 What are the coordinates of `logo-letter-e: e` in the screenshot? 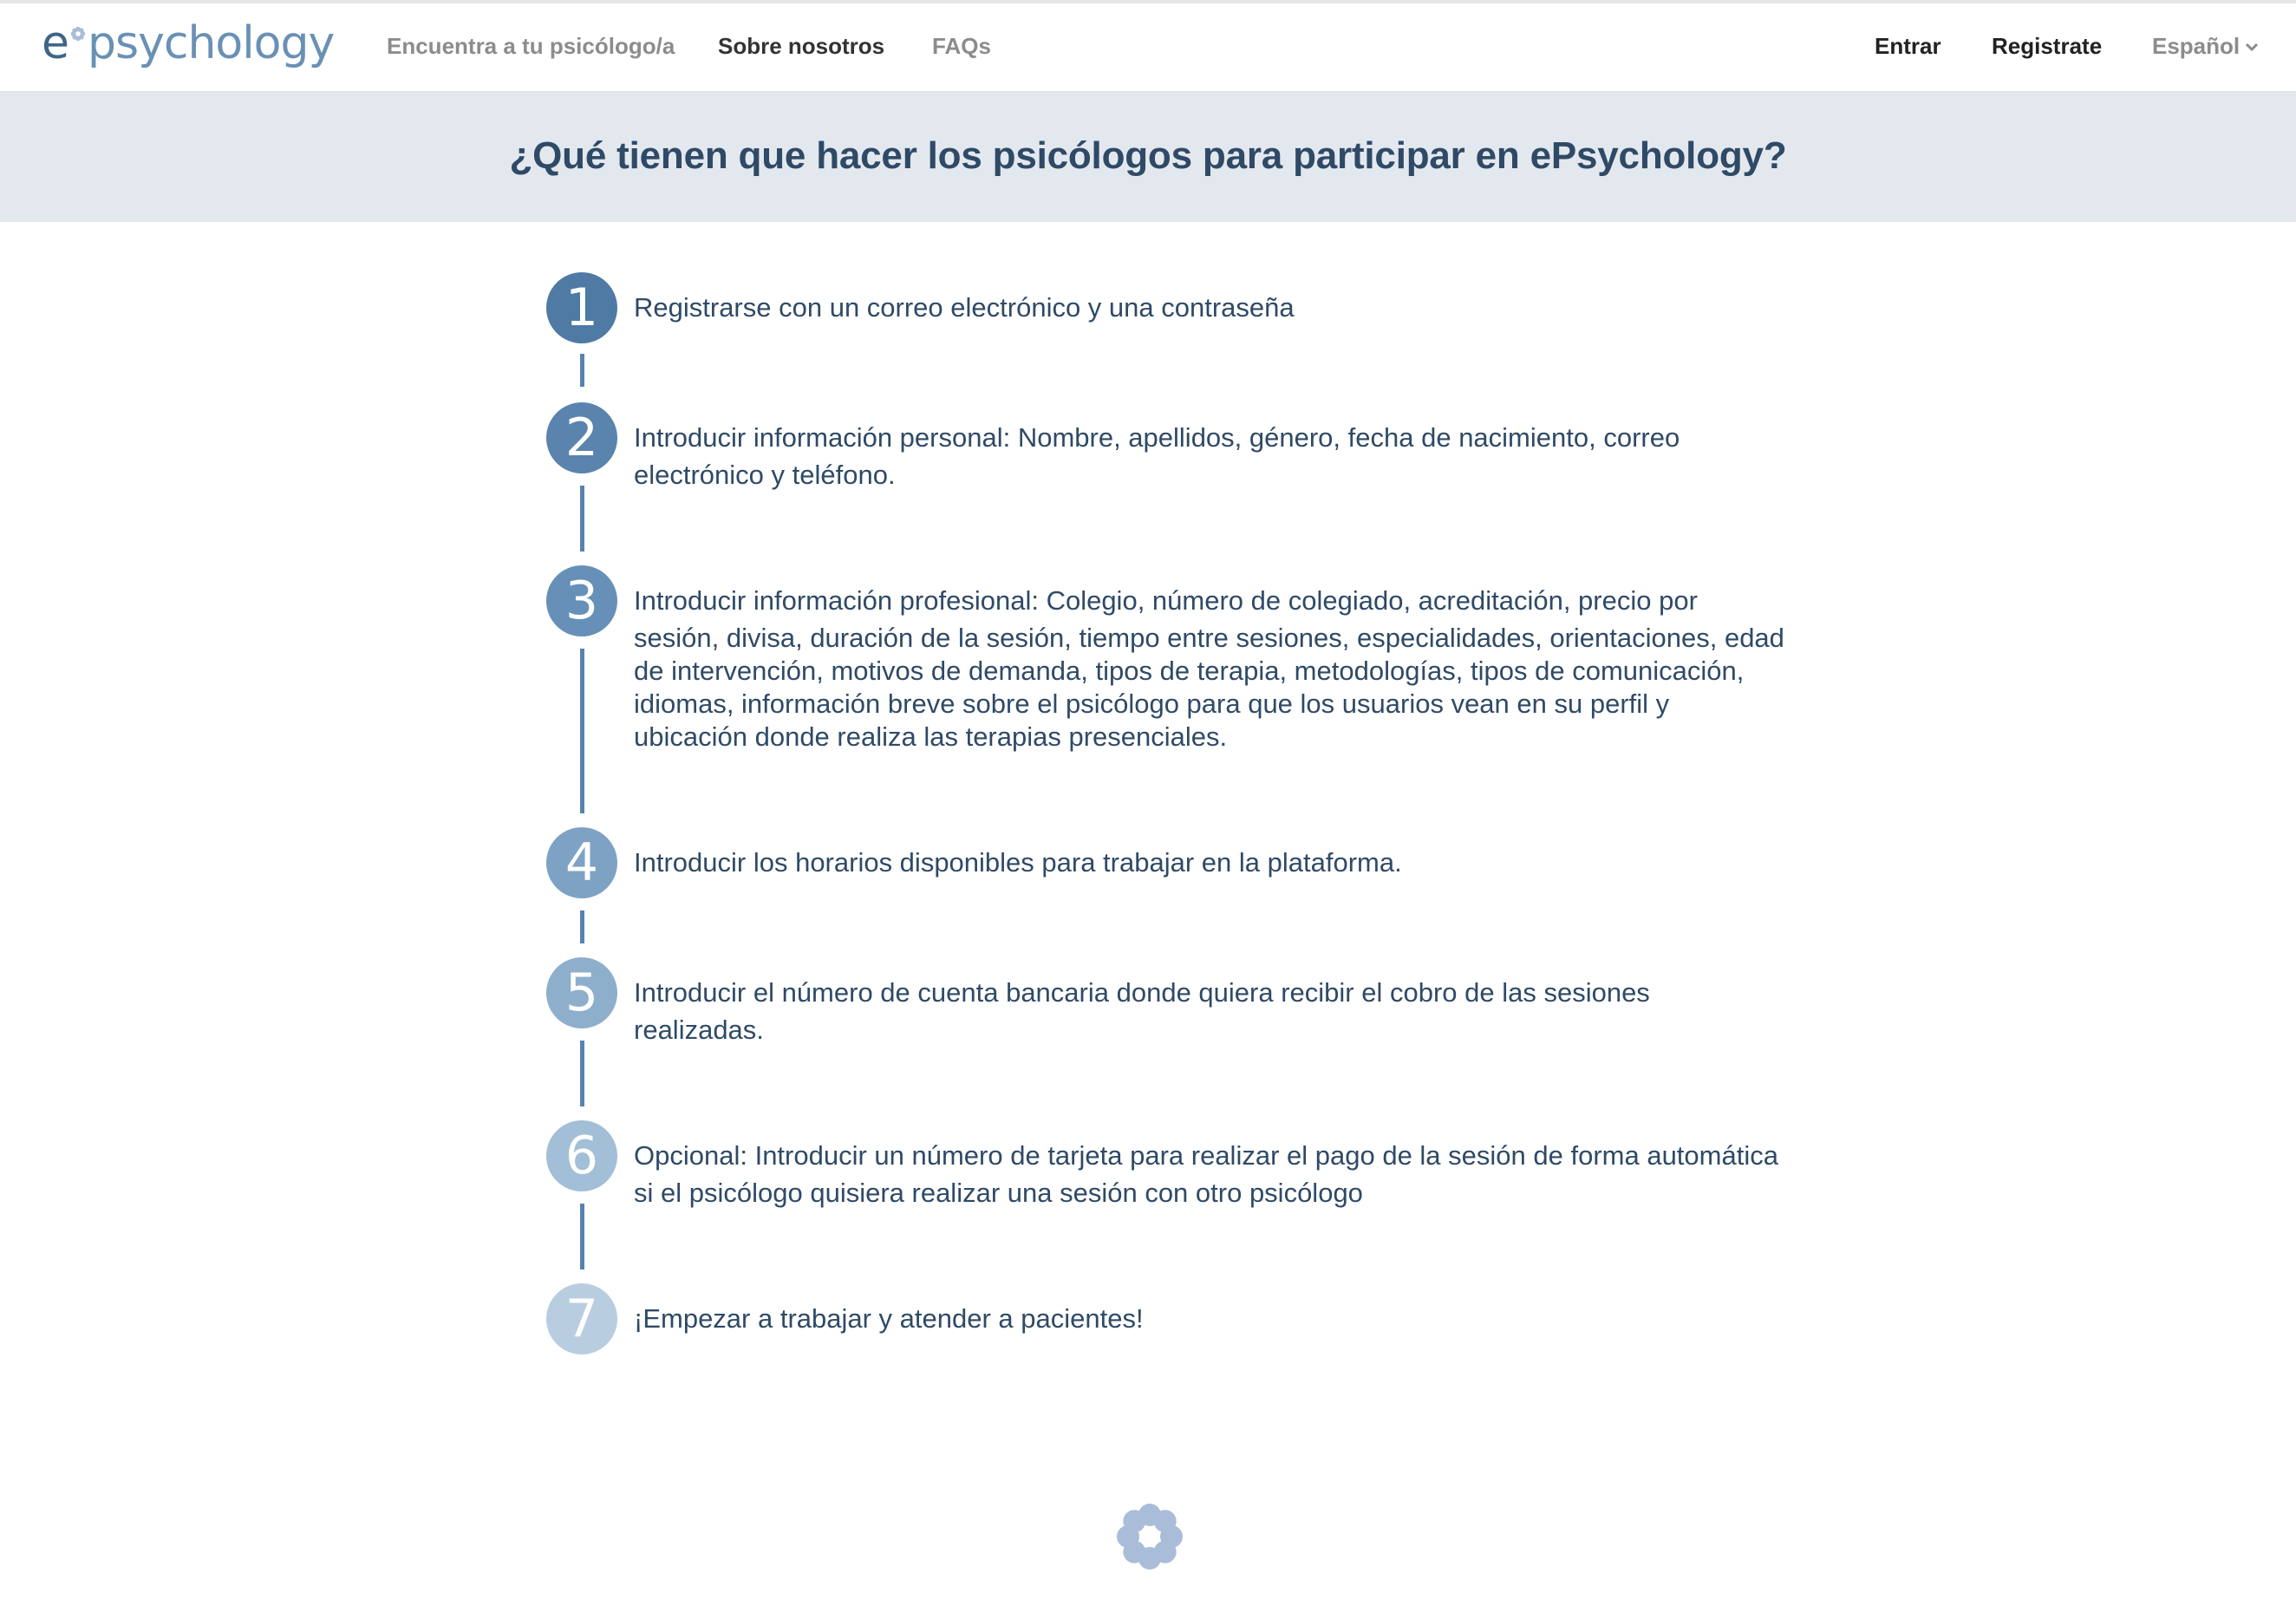 It's located at (55, 43).